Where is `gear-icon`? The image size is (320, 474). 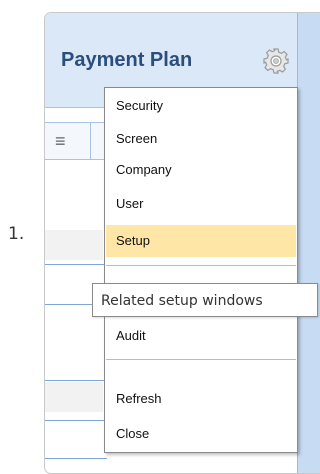
gear-icon is located at coordinates (276, 61).